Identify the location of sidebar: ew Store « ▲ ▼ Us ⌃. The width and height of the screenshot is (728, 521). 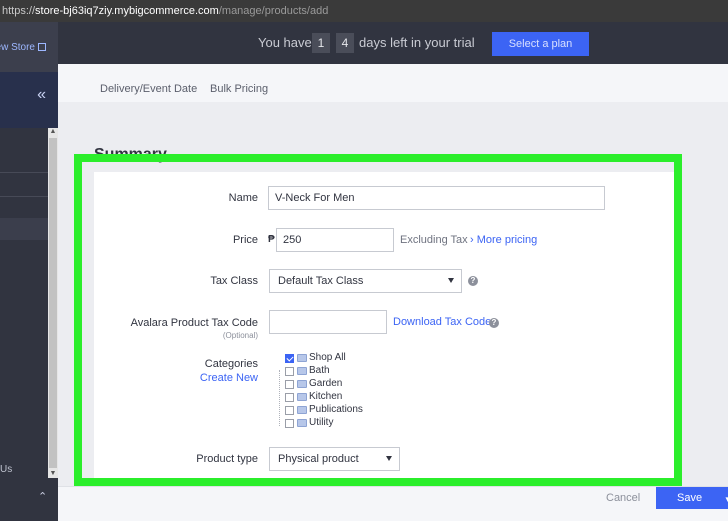
(29, 271).